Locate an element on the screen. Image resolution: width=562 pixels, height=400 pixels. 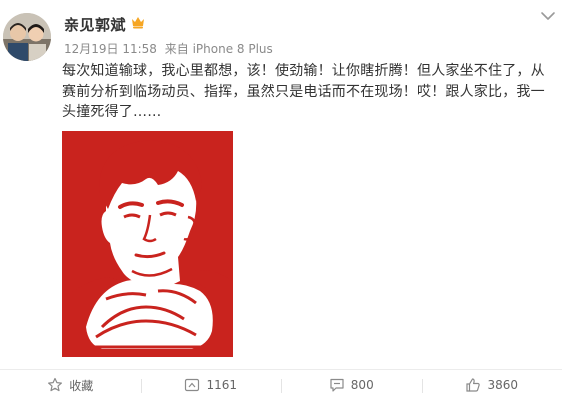
like-count: 3860 is located at coordinates (503, 385).